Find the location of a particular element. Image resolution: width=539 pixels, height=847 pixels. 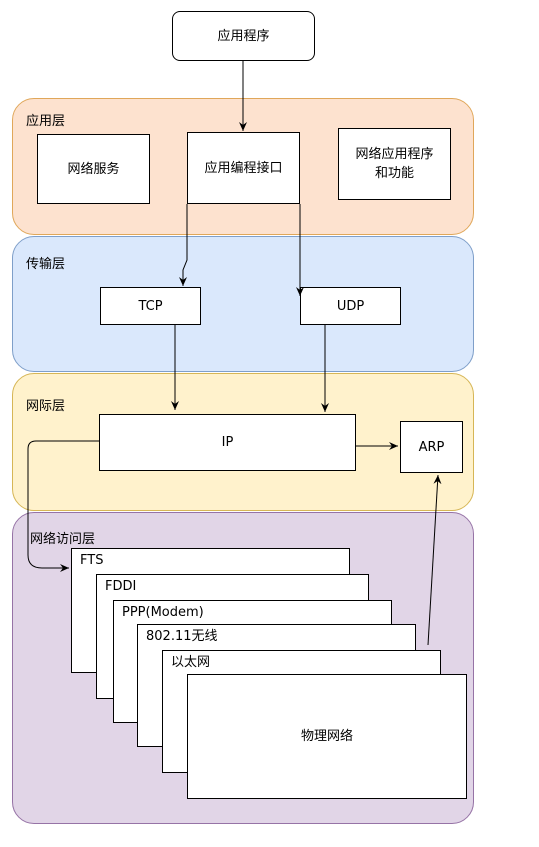

arrow-ip-to-fts is located at coordinates (63, 506).